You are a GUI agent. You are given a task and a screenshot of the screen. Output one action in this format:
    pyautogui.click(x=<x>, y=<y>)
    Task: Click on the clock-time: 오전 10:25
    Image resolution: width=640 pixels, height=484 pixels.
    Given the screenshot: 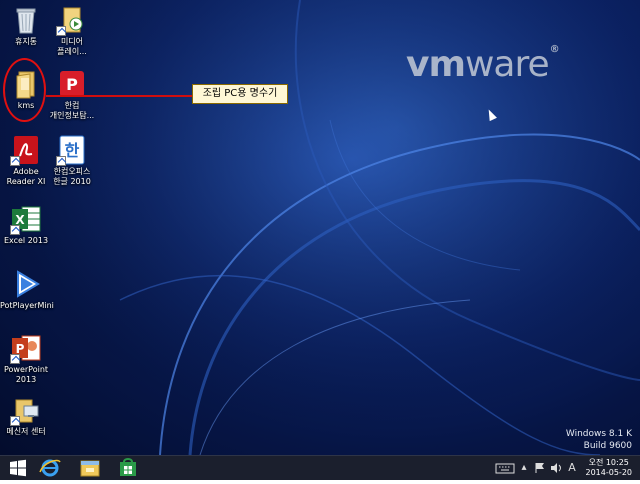 What is the action you would take?
    pyautogui.click(x=608, y=462)
    